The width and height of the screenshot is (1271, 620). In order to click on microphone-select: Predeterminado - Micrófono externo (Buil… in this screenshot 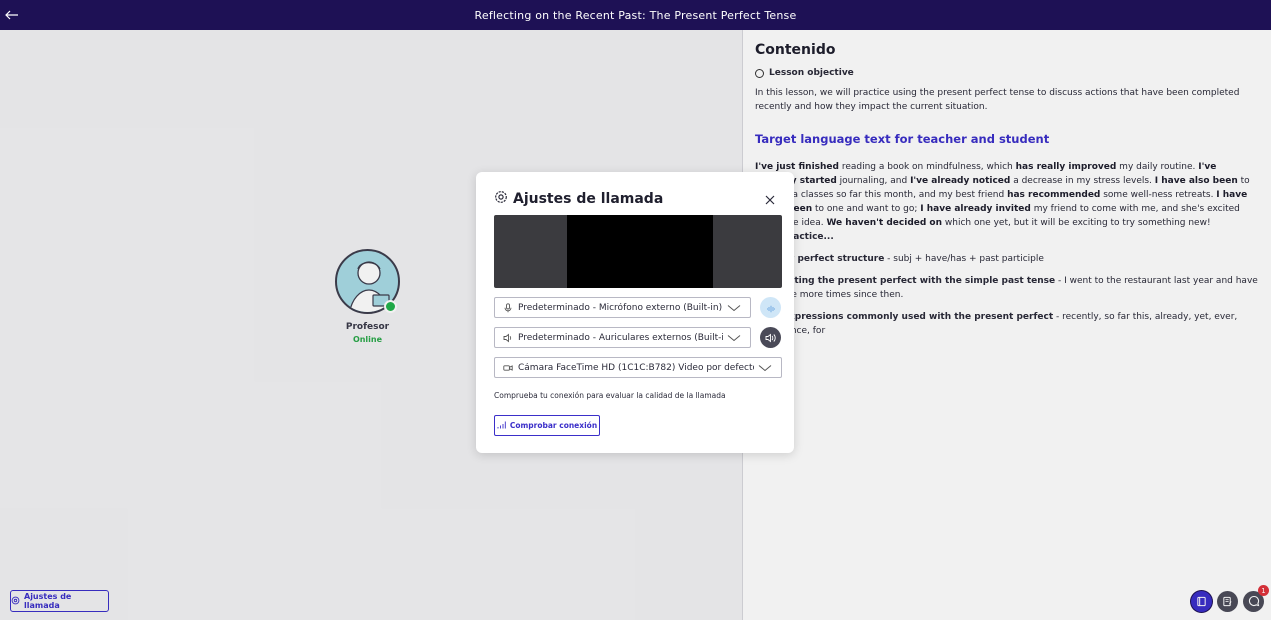, I will do `click(622, 307)`.